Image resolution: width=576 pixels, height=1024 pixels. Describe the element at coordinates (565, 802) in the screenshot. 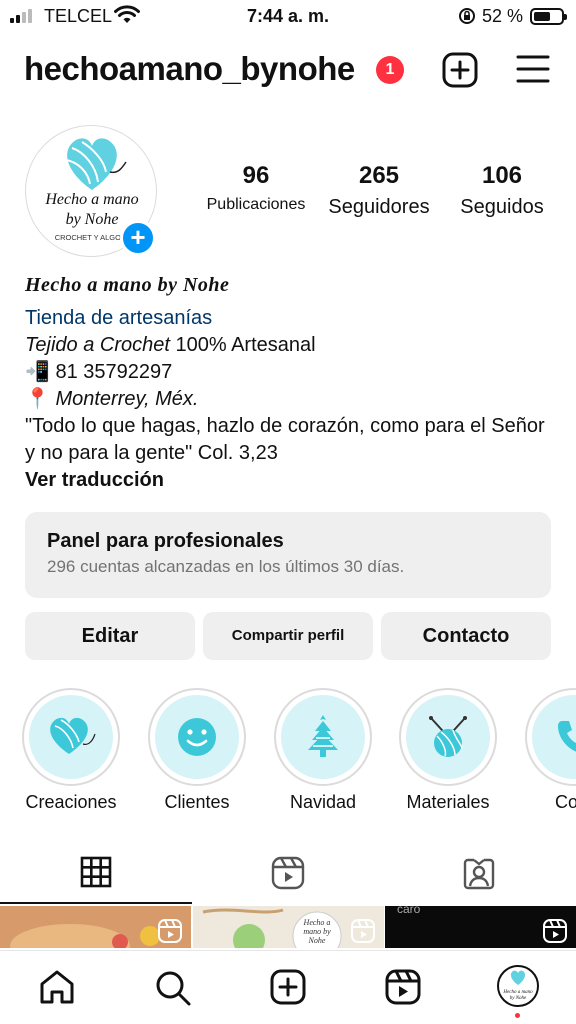

I see `highlight-label: Cont` at that location.